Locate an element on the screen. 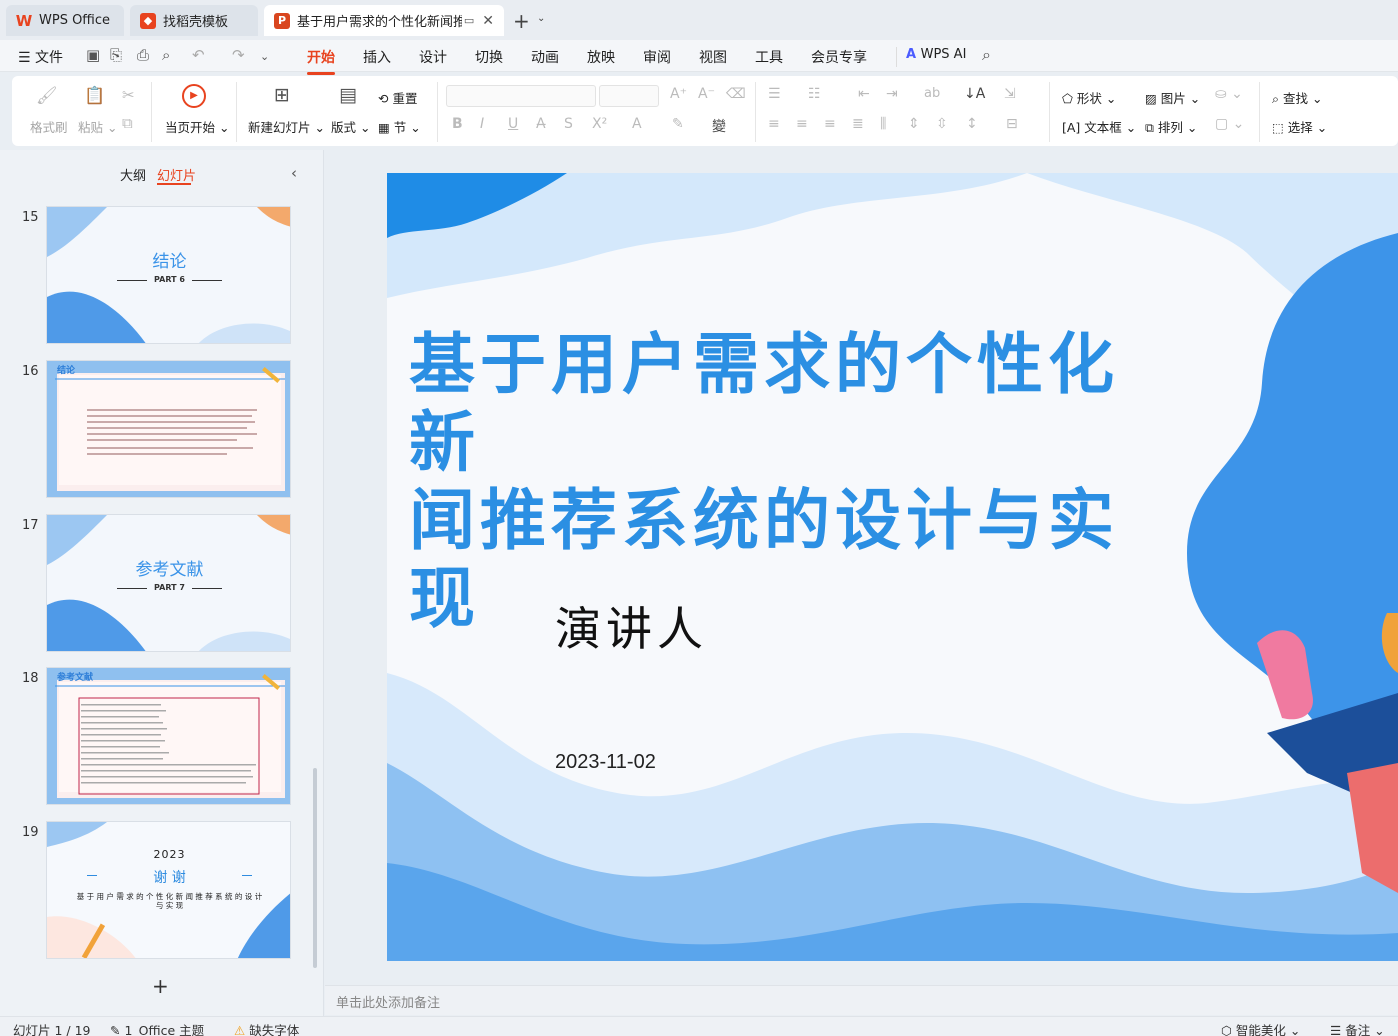 Image resolution: width=1398 pixels, height=1036 pixels. new-slide-button: 新建幻灯片 ⌄ is located at coordinates (286, 126).